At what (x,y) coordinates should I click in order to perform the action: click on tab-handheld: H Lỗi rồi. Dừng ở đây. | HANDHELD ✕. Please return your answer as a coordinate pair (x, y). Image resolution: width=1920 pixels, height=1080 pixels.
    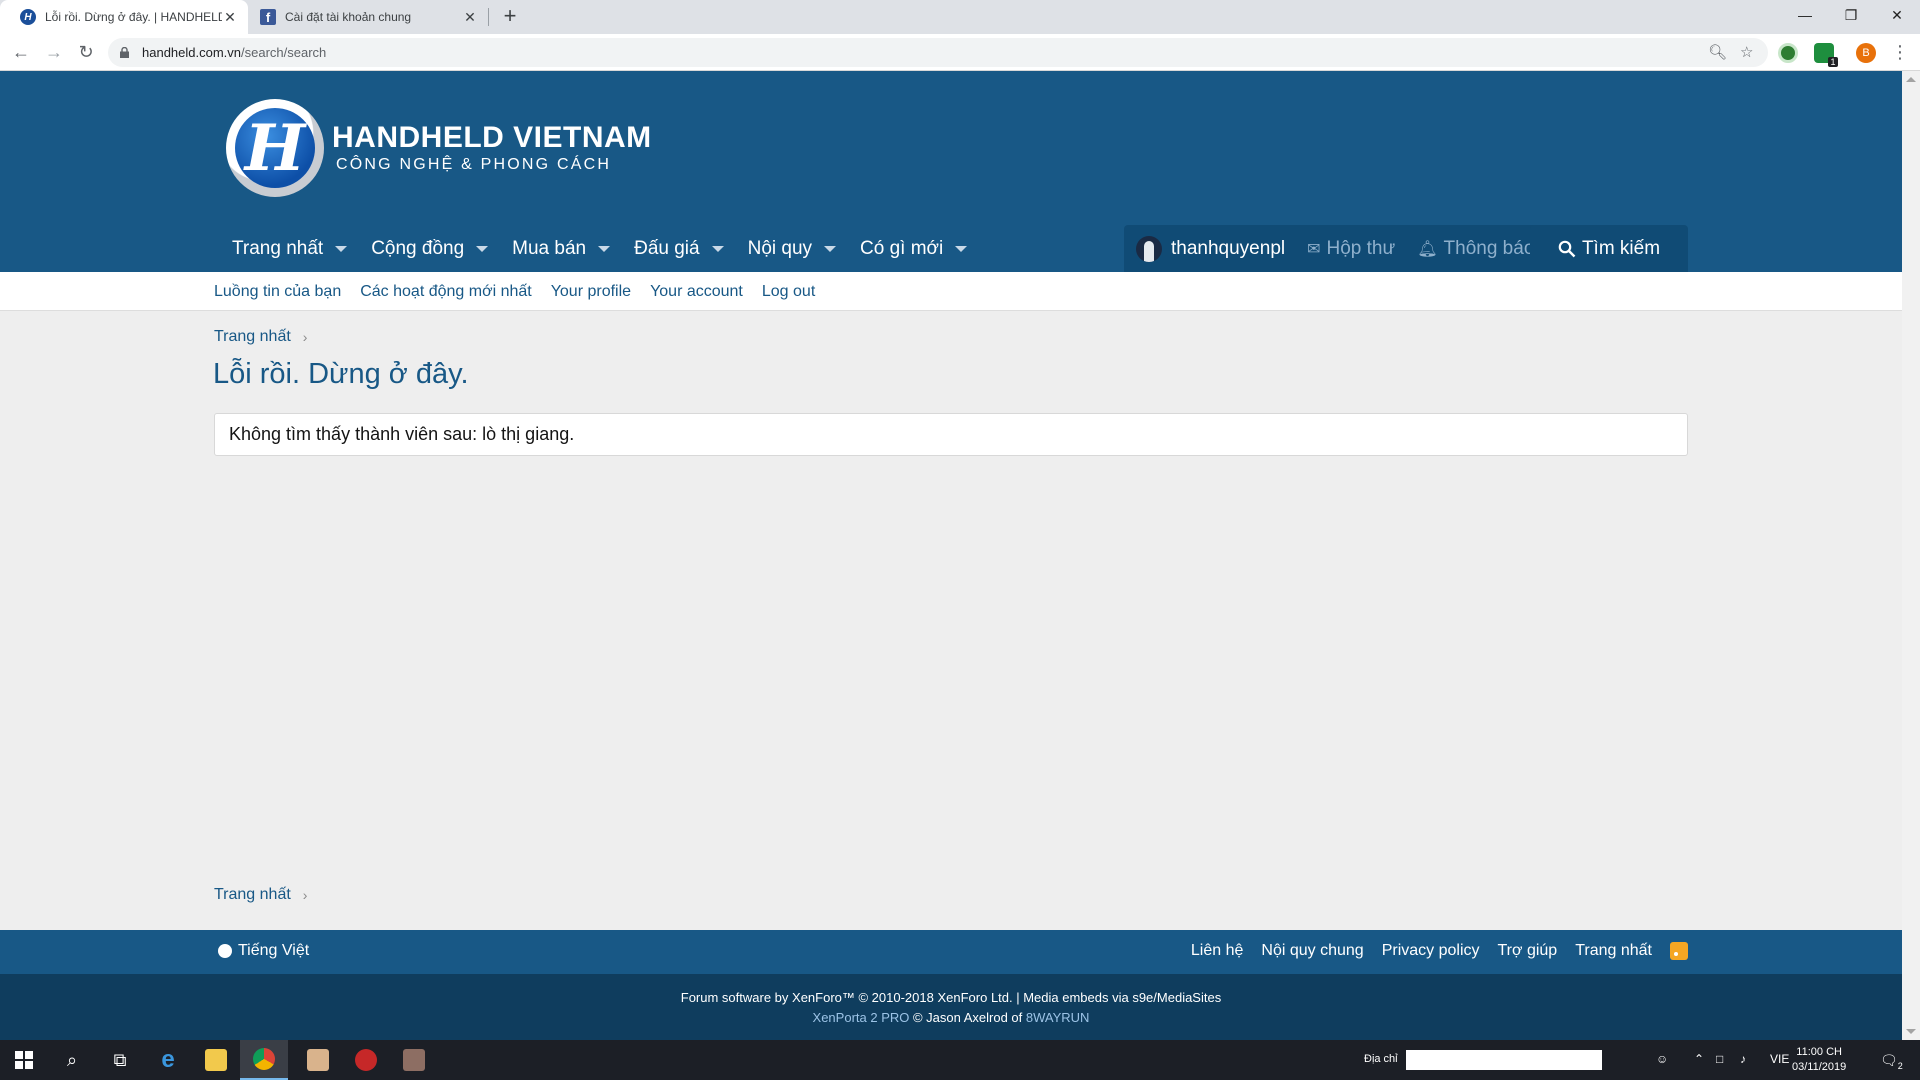
    Looking at the image, I should click on (124, 17).